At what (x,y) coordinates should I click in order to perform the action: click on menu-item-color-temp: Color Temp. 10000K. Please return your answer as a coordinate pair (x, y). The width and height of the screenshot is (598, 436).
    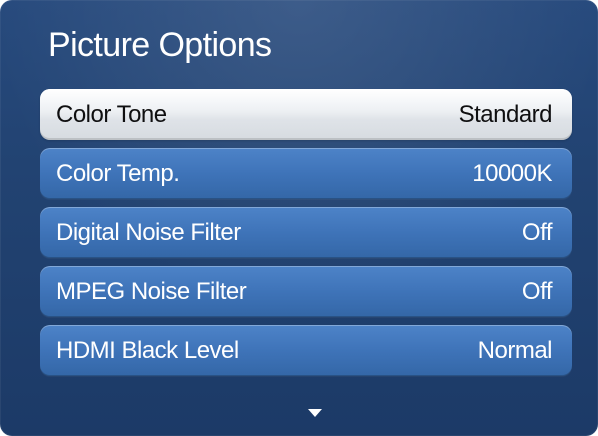
    Looking at the image, I should click on (306, 173).